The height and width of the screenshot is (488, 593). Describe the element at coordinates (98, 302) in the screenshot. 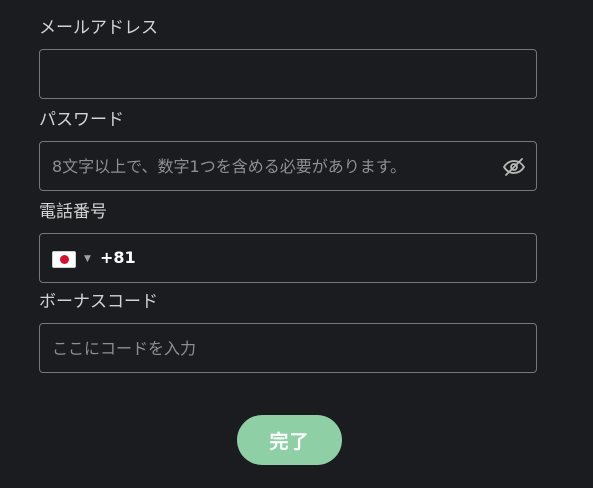

I see `bonus-code-label: ボーナスコード` at that location.